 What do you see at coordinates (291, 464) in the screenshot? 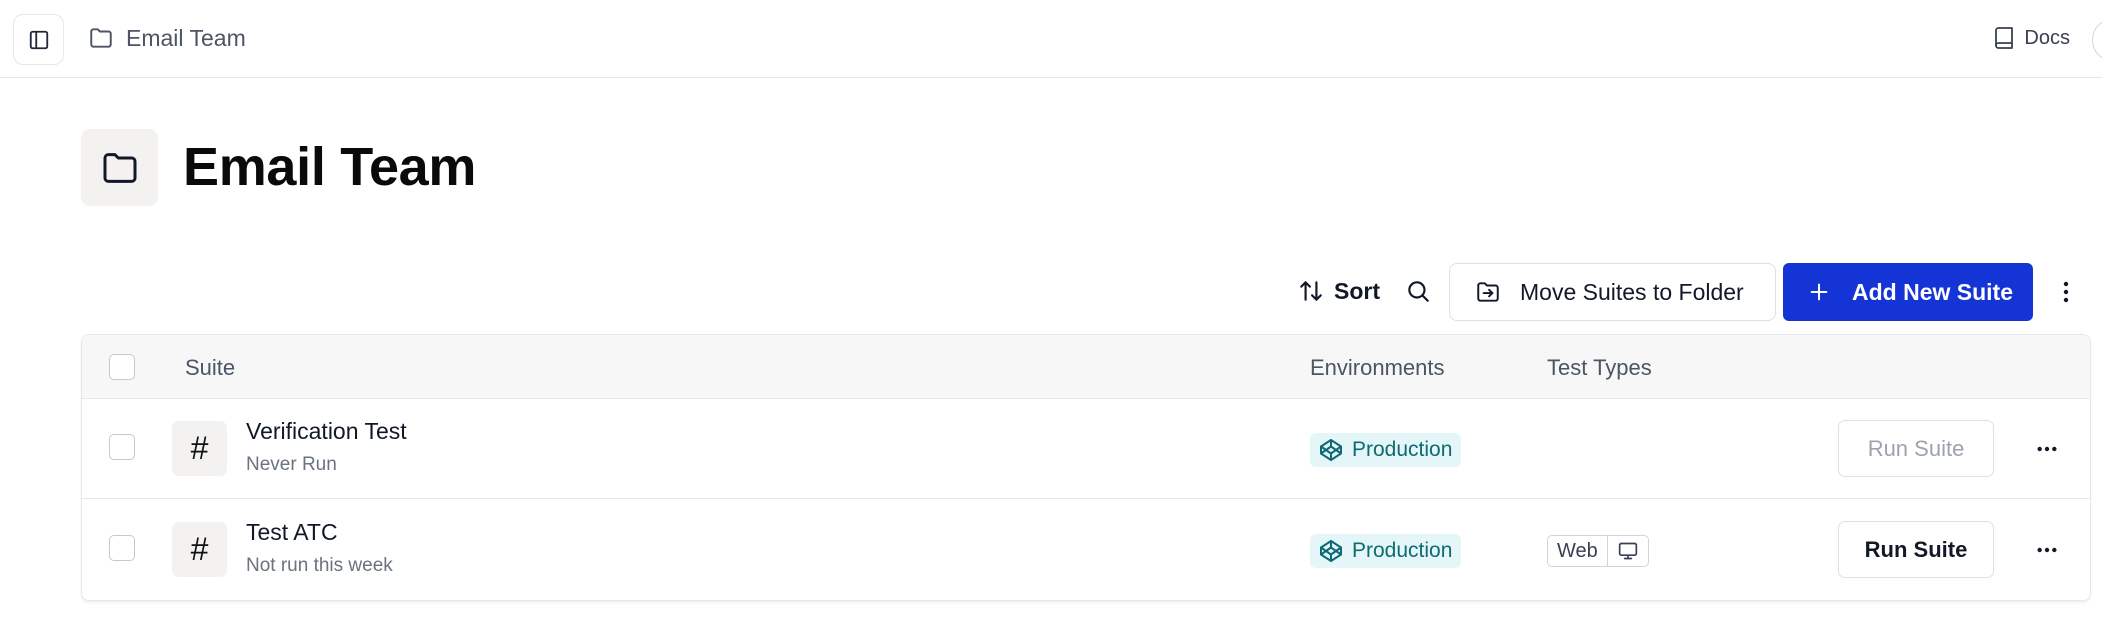
I see `suite-status: Never Run` at bounding box center [291, 464].